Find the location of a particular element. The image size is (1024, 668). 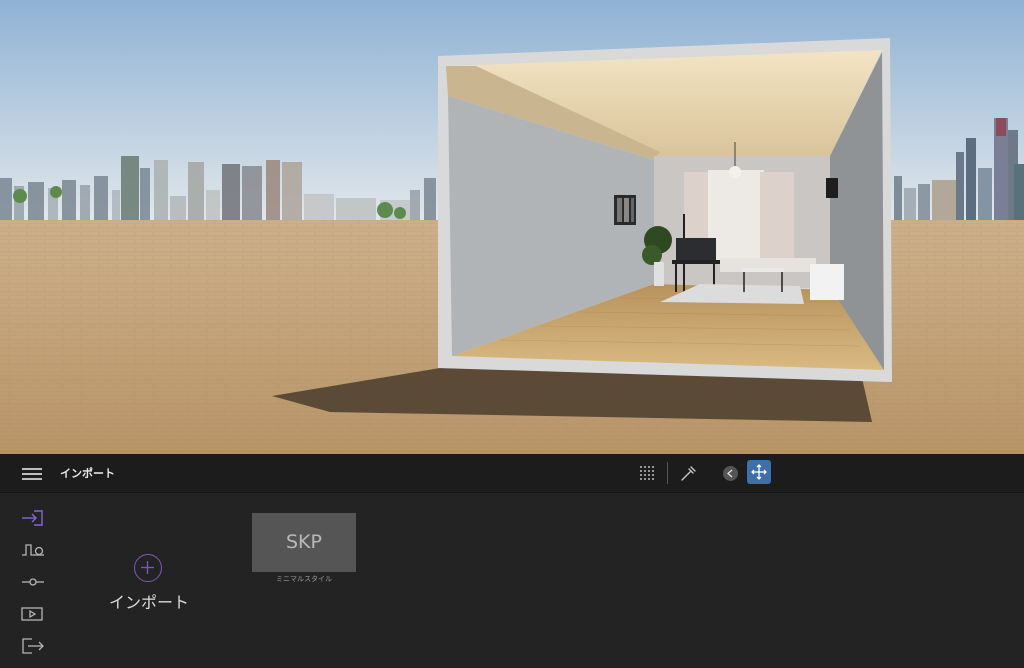

toolbar-divider is located at coordinates (667, 473).